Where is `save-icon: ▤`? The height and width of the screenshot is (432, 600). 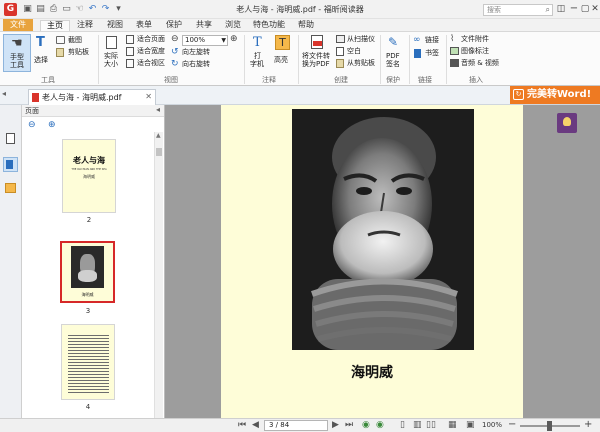
save-icon: ▤ is located at coordinates (40, 9).